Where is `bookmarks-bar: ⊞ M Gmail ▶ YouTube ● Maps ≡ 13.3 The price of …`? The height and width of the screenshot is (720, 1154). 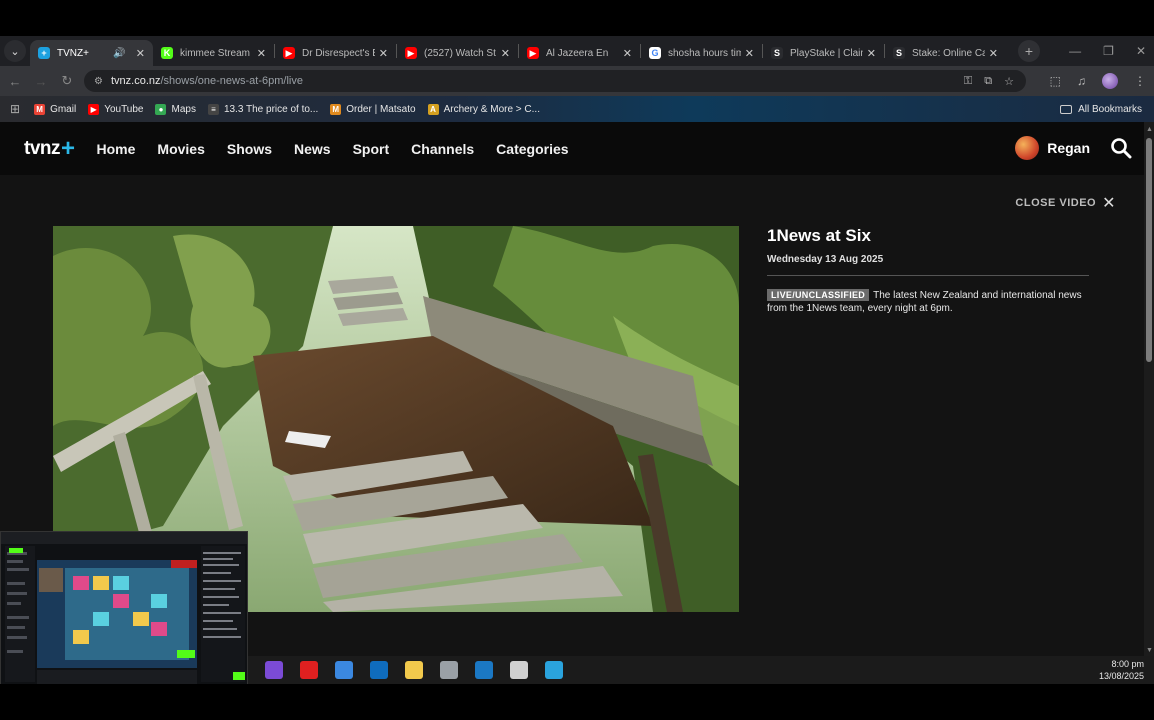
bookmarks-bar: ⊞ M Gmail ▶ YouTube ● Maps ≡ 13.3 The price of … is located at coordinates (577, 109).